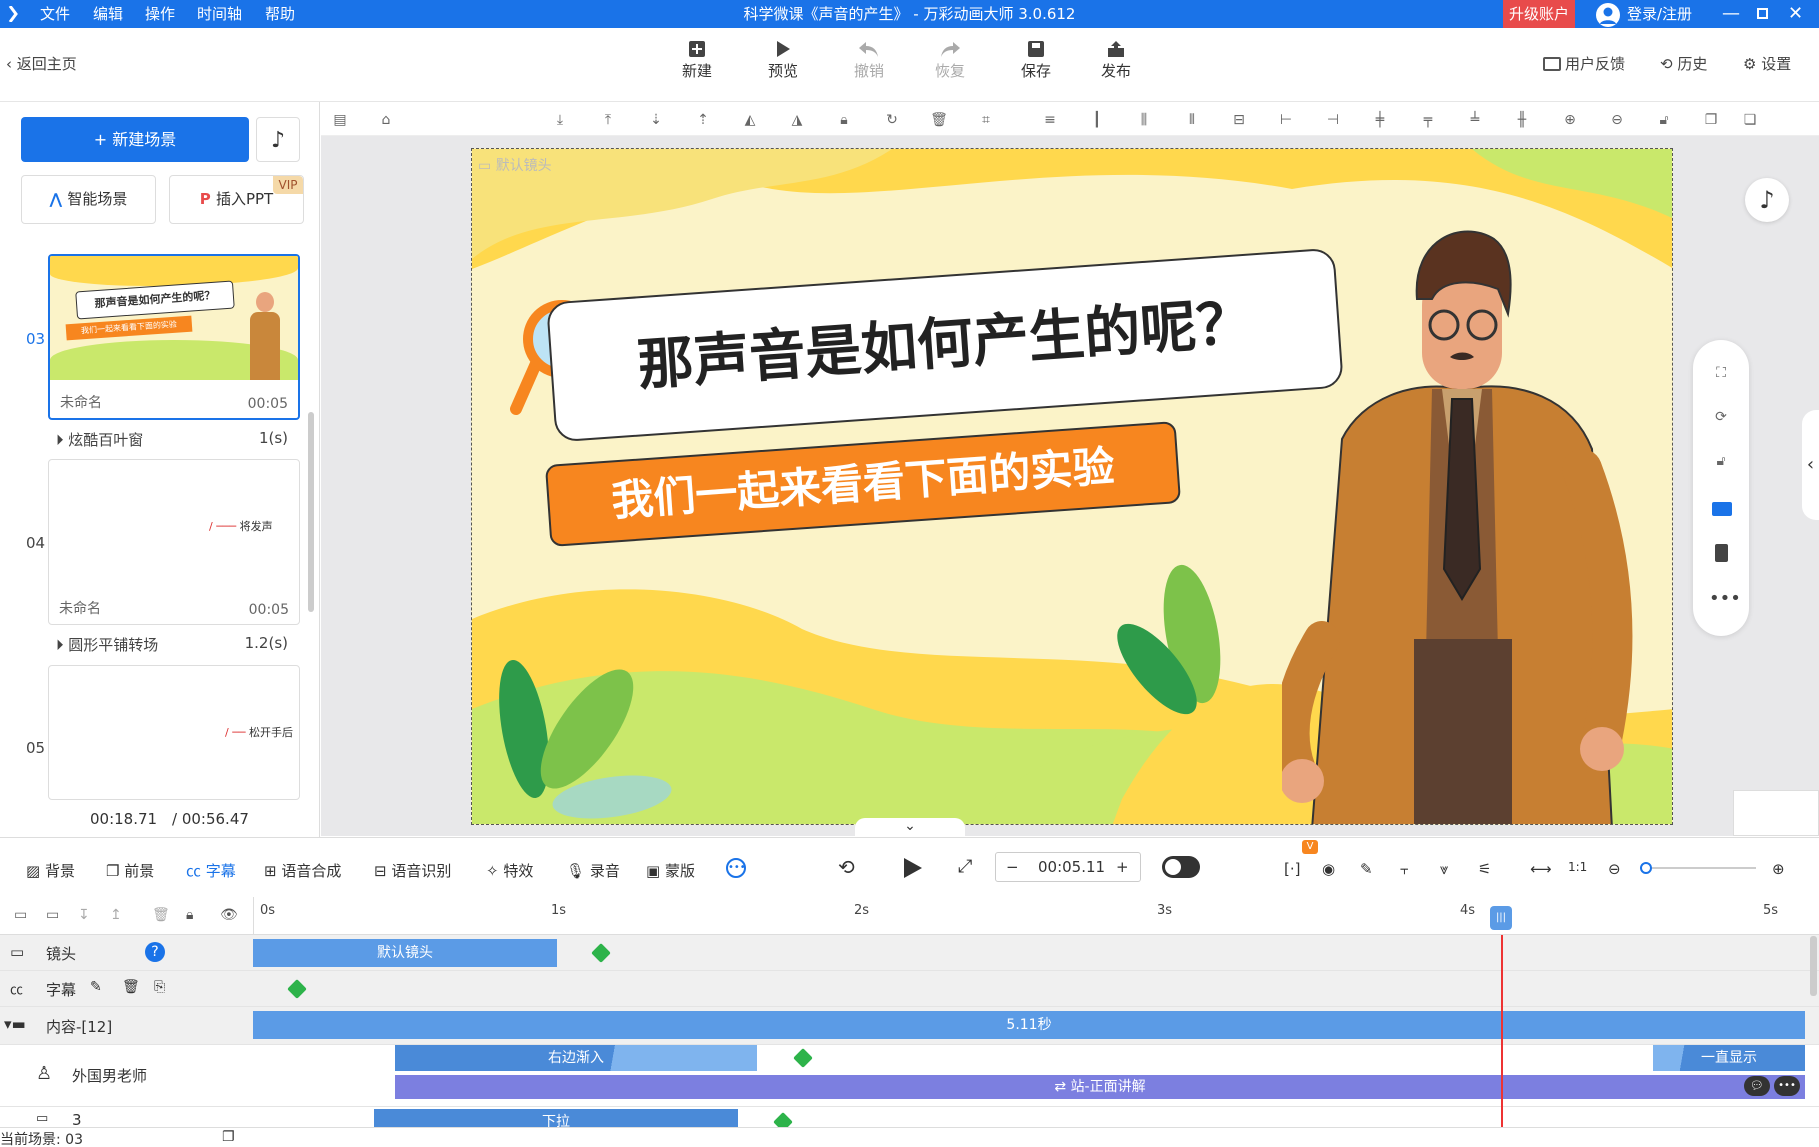  Describe the element at coordinates (1292, 869) in the screenshot. I see `fit-icon: [·]` at that location.